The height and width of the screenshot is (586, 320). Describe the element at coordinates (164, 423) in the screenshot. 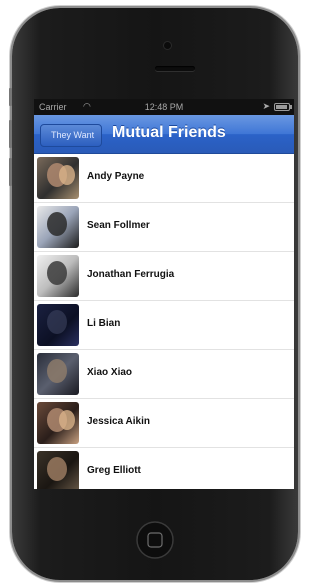

I see `list-item: Jessica Aikin` at that location.